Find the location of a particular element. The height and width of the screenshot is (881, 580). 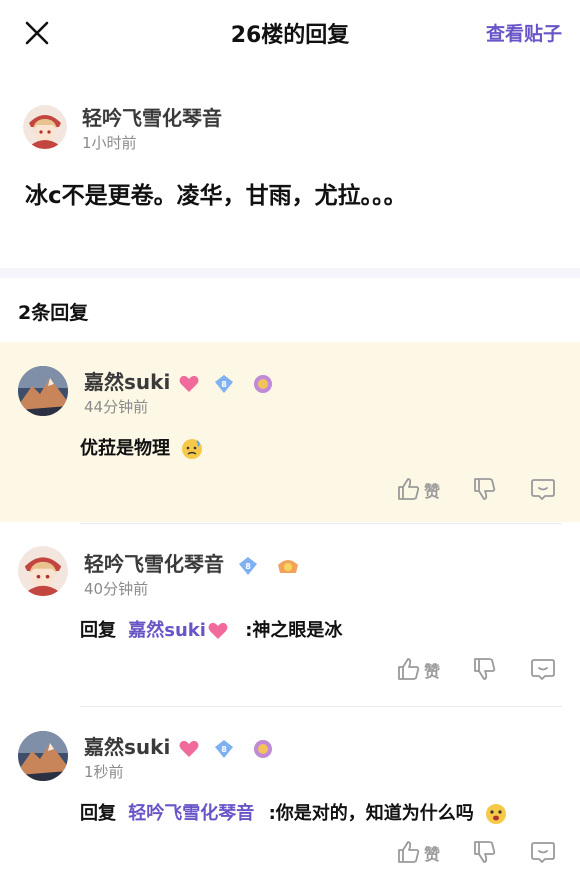

reply-text: 优菈是物理 is located at coordinates (142, 447).